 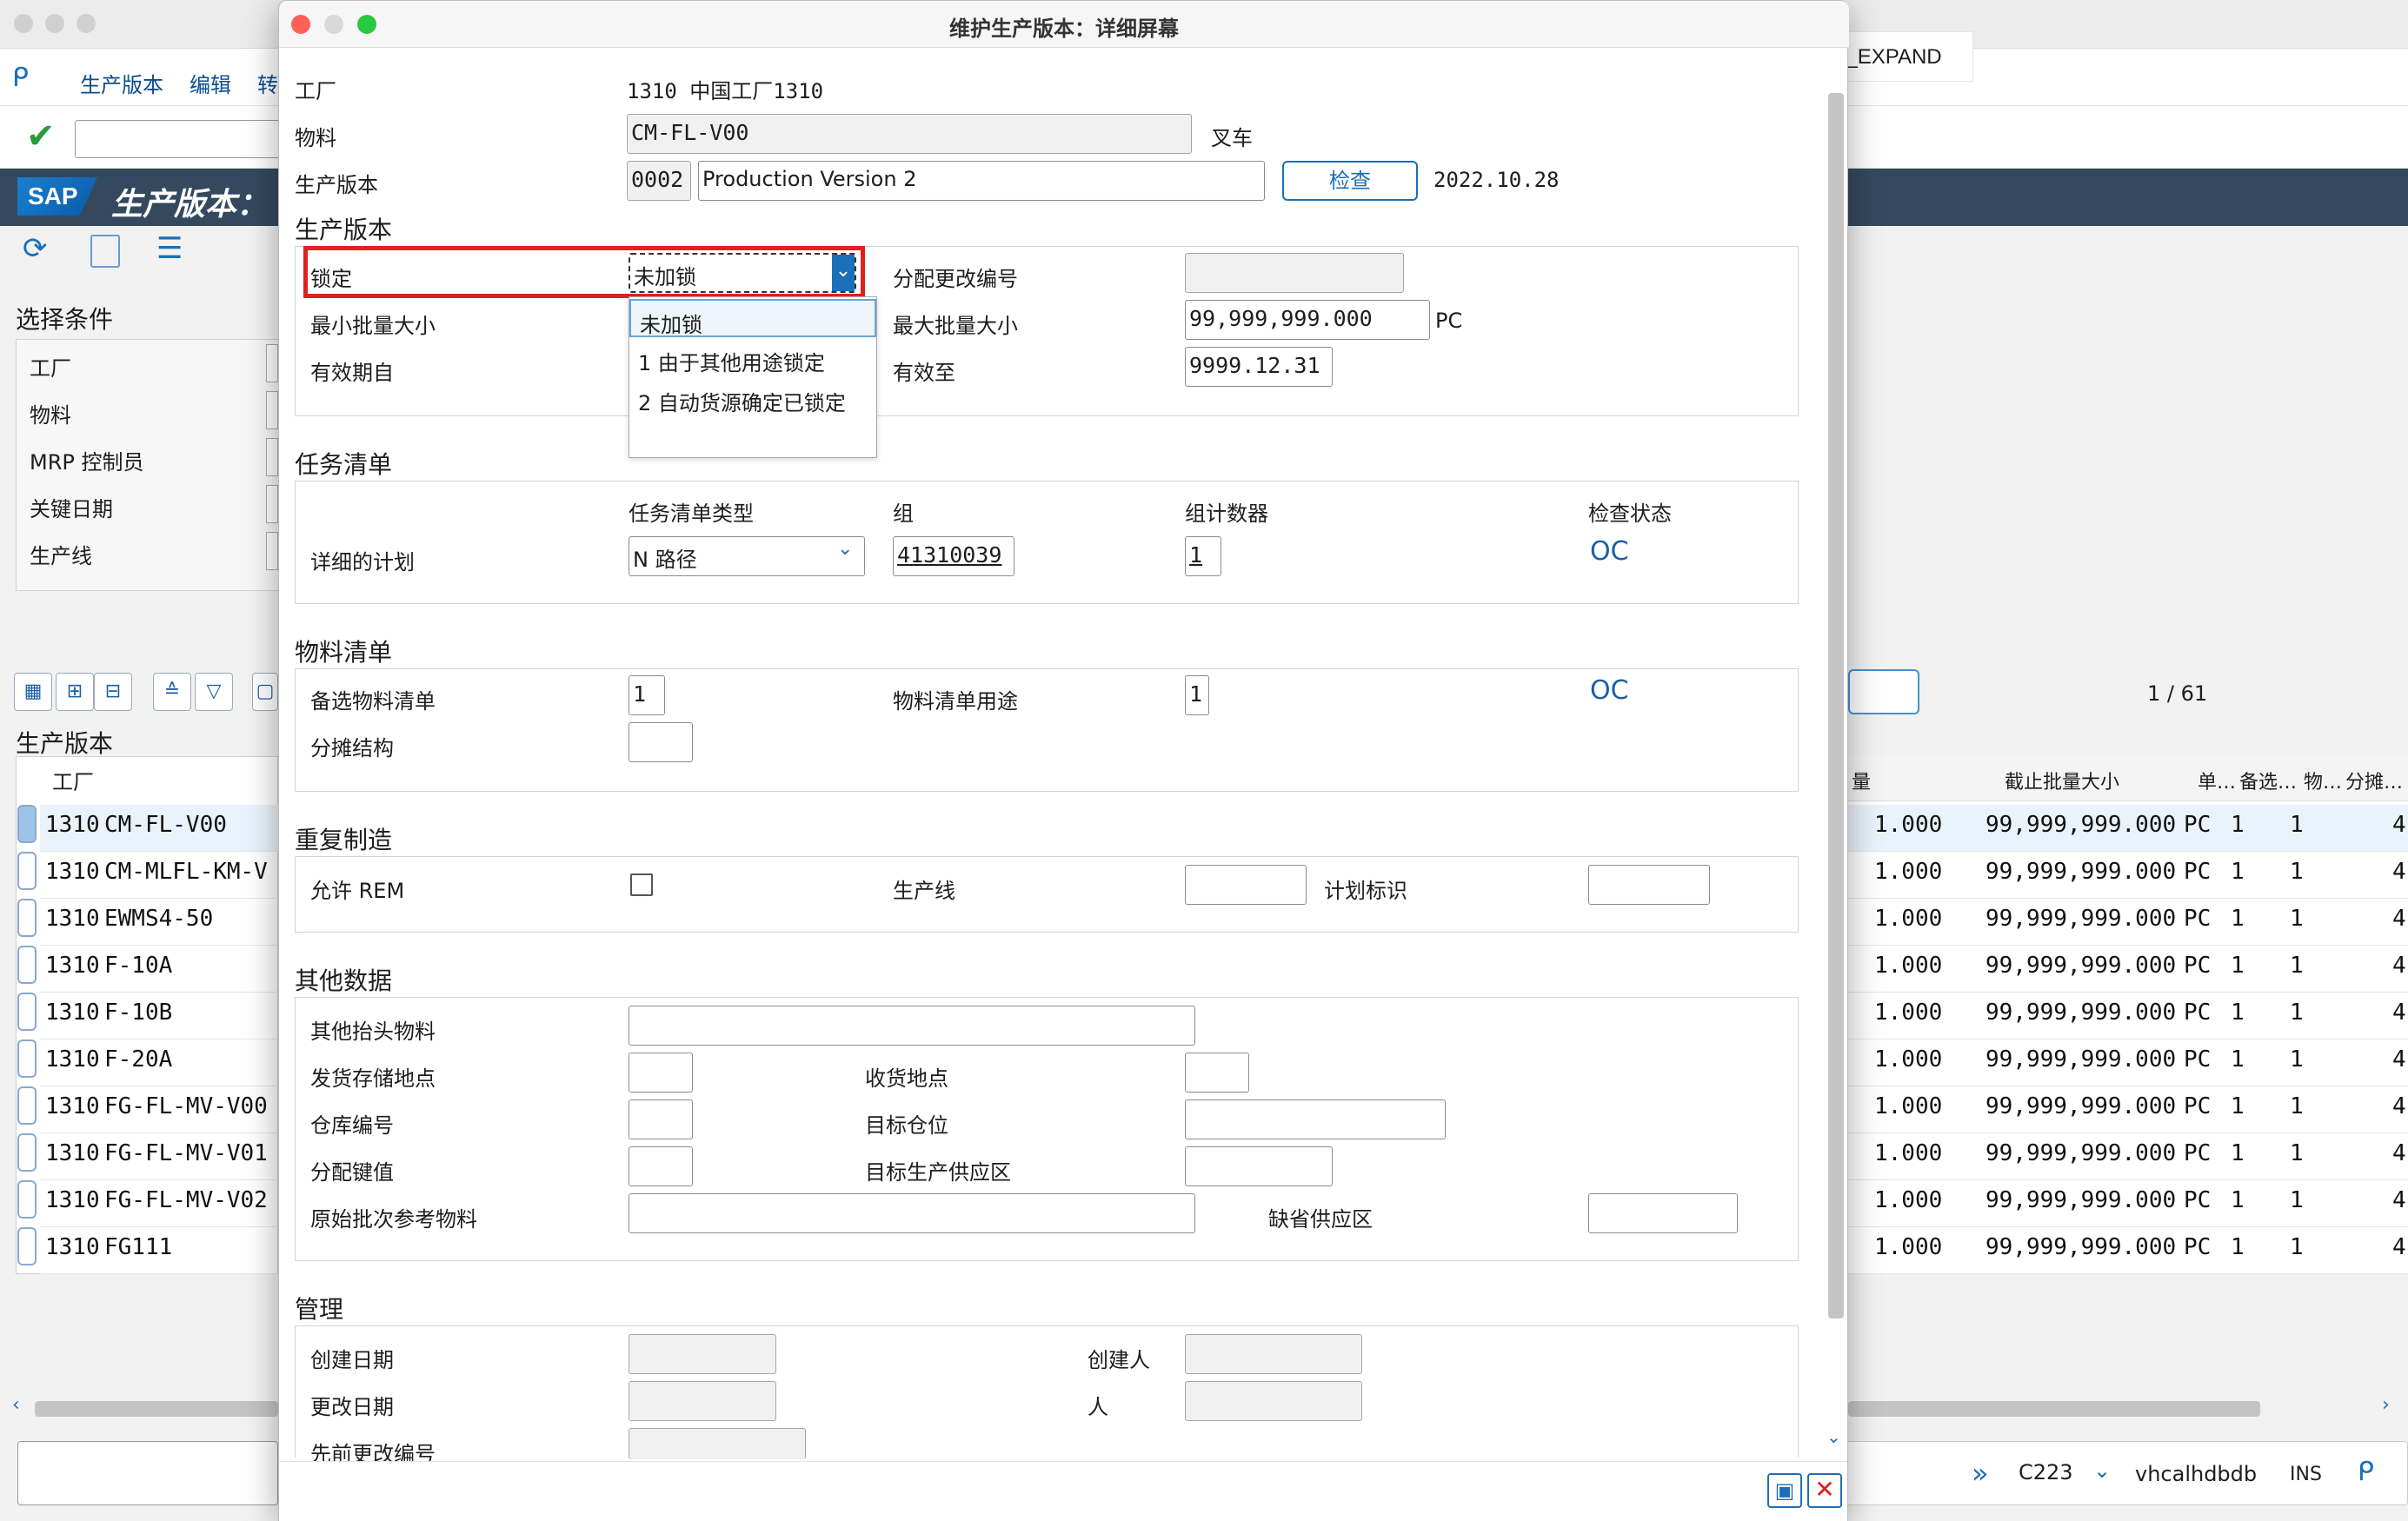 I want to click on sel-mrp-input, so click(x=272, y=457).